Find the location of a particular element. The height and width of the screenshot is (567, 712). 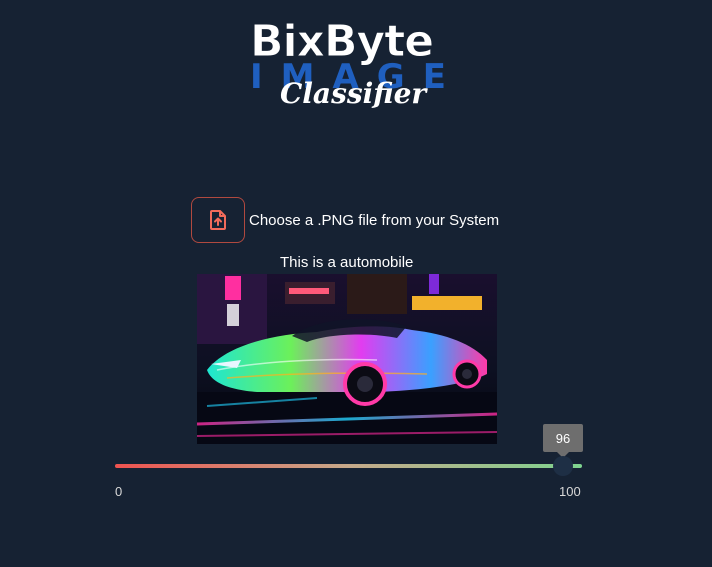

logo-brand-name: BixByte is located at coordinates (341, 41).